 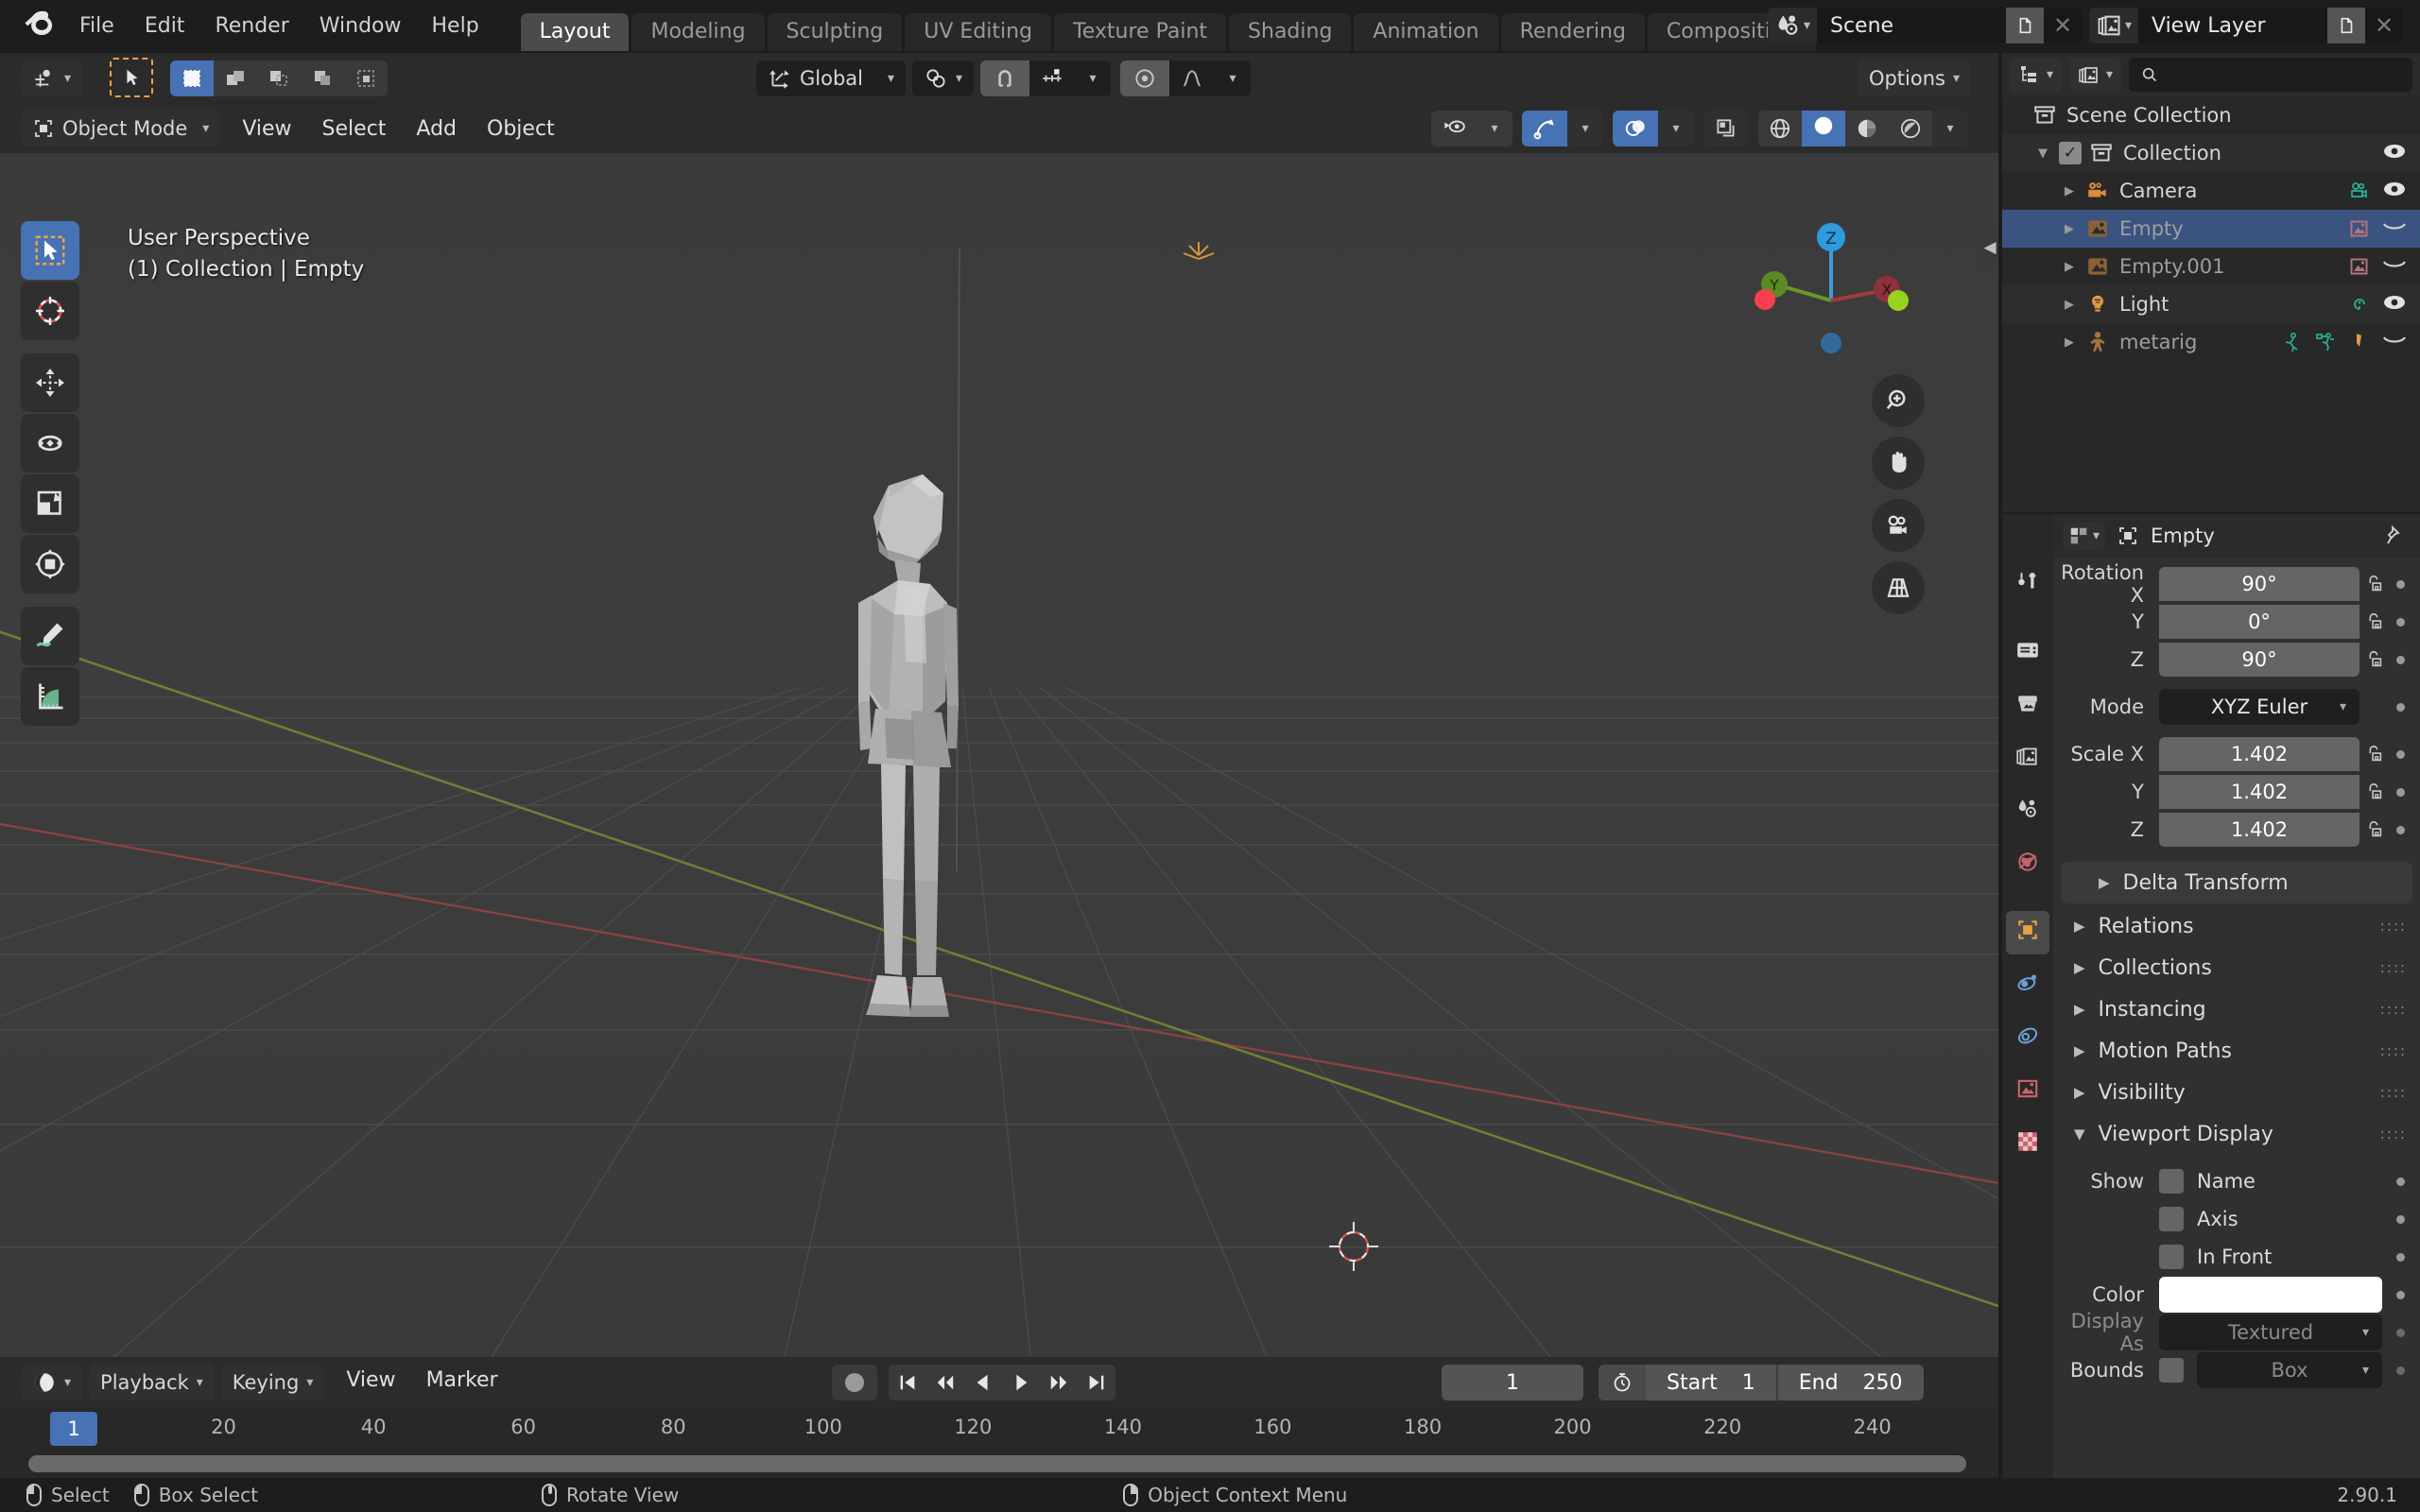 What do you see at coordinates (2171, 1257) in the screenshot?
I see `in-front-checkbox` at bounding box center [2171, 1257].